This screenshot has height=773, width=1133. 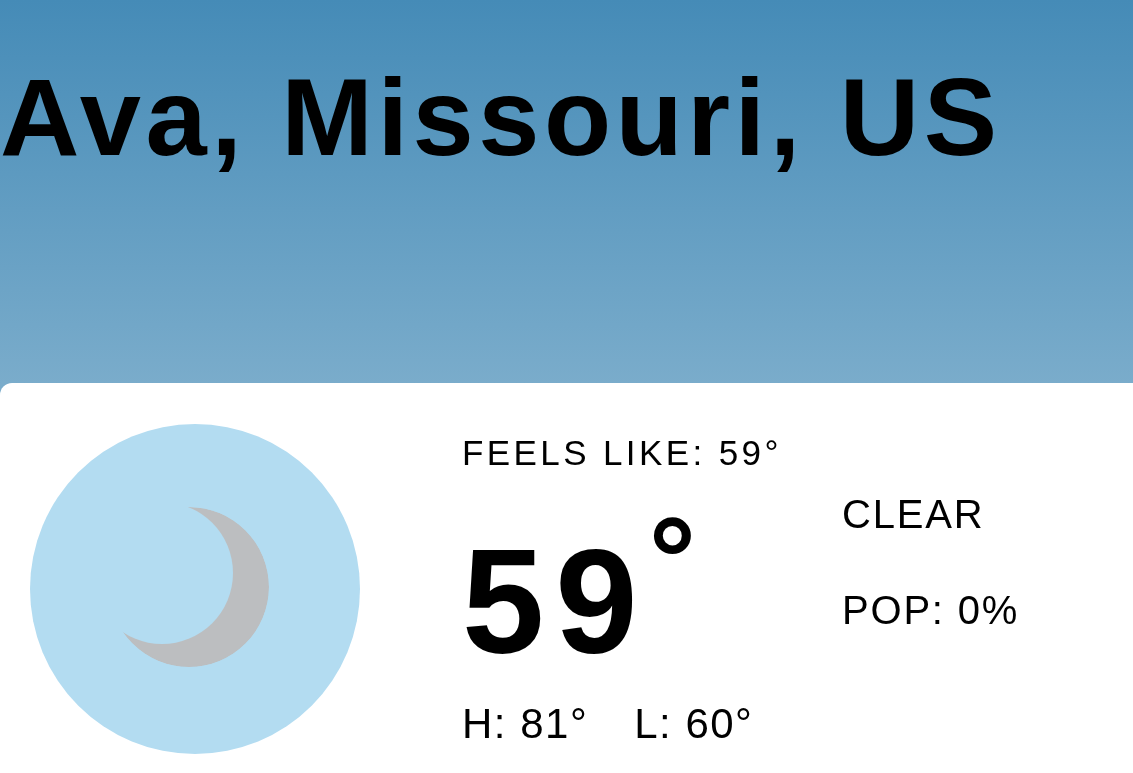 What do you see at coordinates (913, 514) in the screenshot?
I see `condition-text: CLEAR` at bounding box center [913, 514].